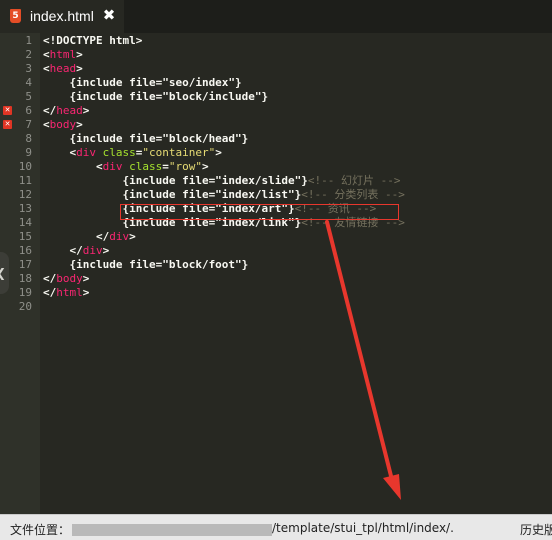  I want to click on file-location-label: 文件位置：, so click(40, 530).